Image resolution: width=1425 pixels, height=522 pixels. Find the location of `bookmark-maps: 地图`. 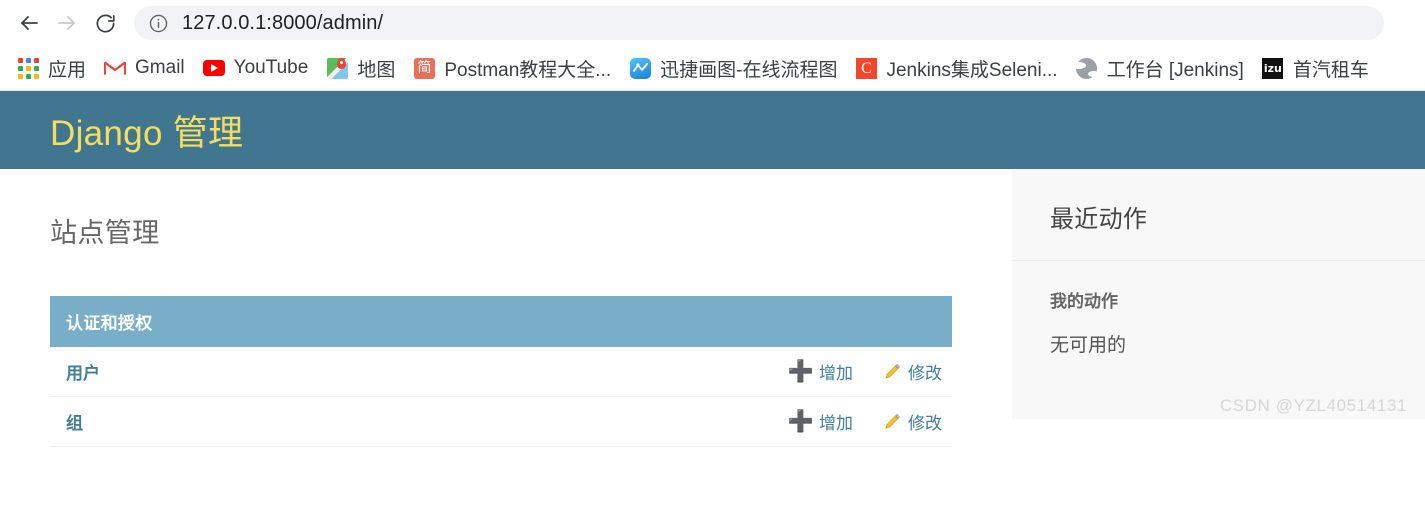

bookmark-maps: 地图 is located at coordinates (360, 68).